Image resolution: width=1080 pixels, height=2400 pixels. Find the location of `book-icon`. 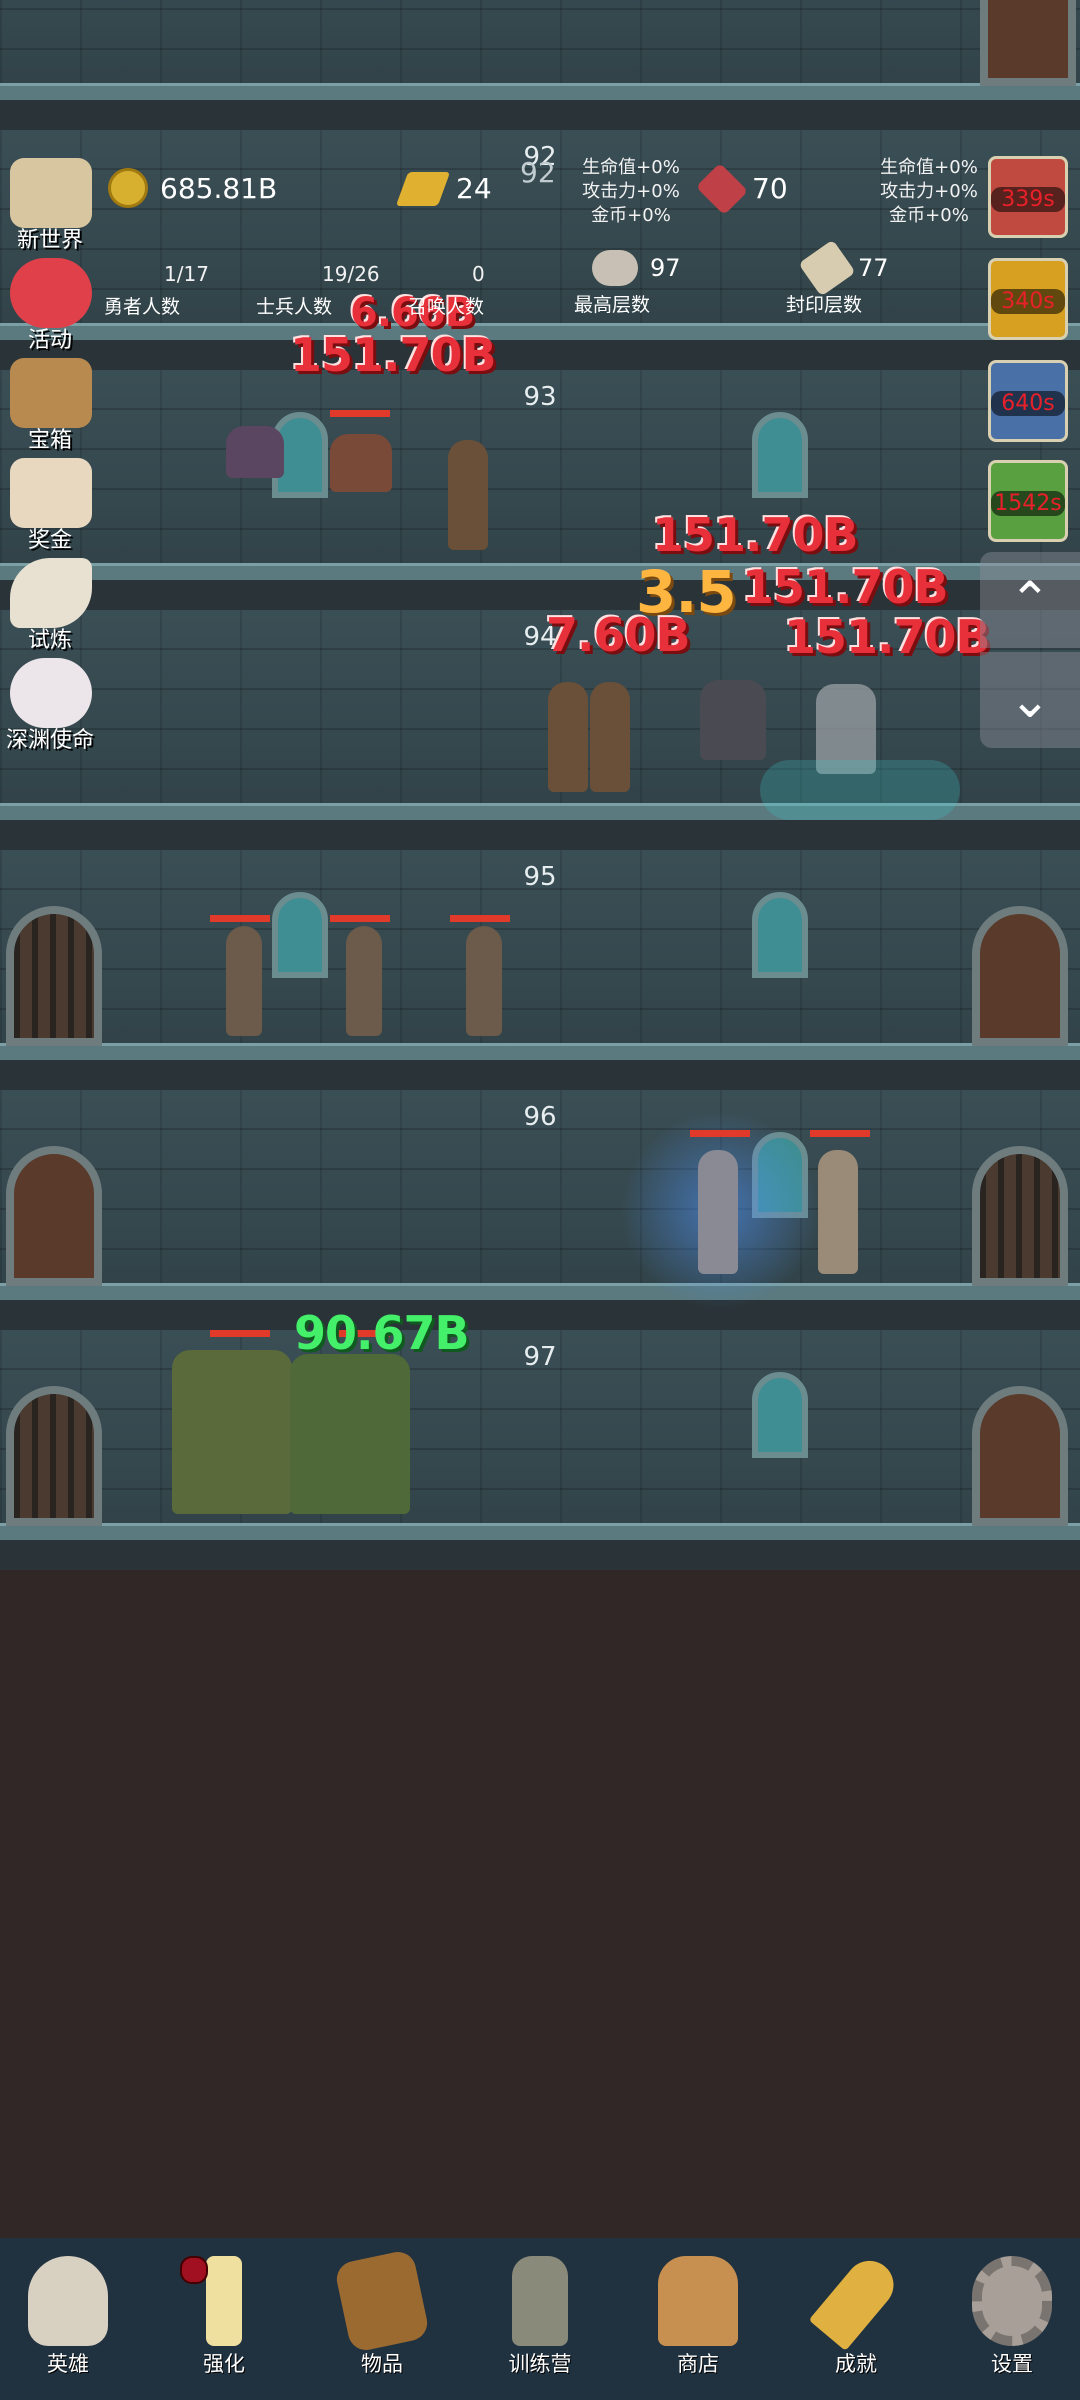

book-icon is located at coordinates (382, 2301).